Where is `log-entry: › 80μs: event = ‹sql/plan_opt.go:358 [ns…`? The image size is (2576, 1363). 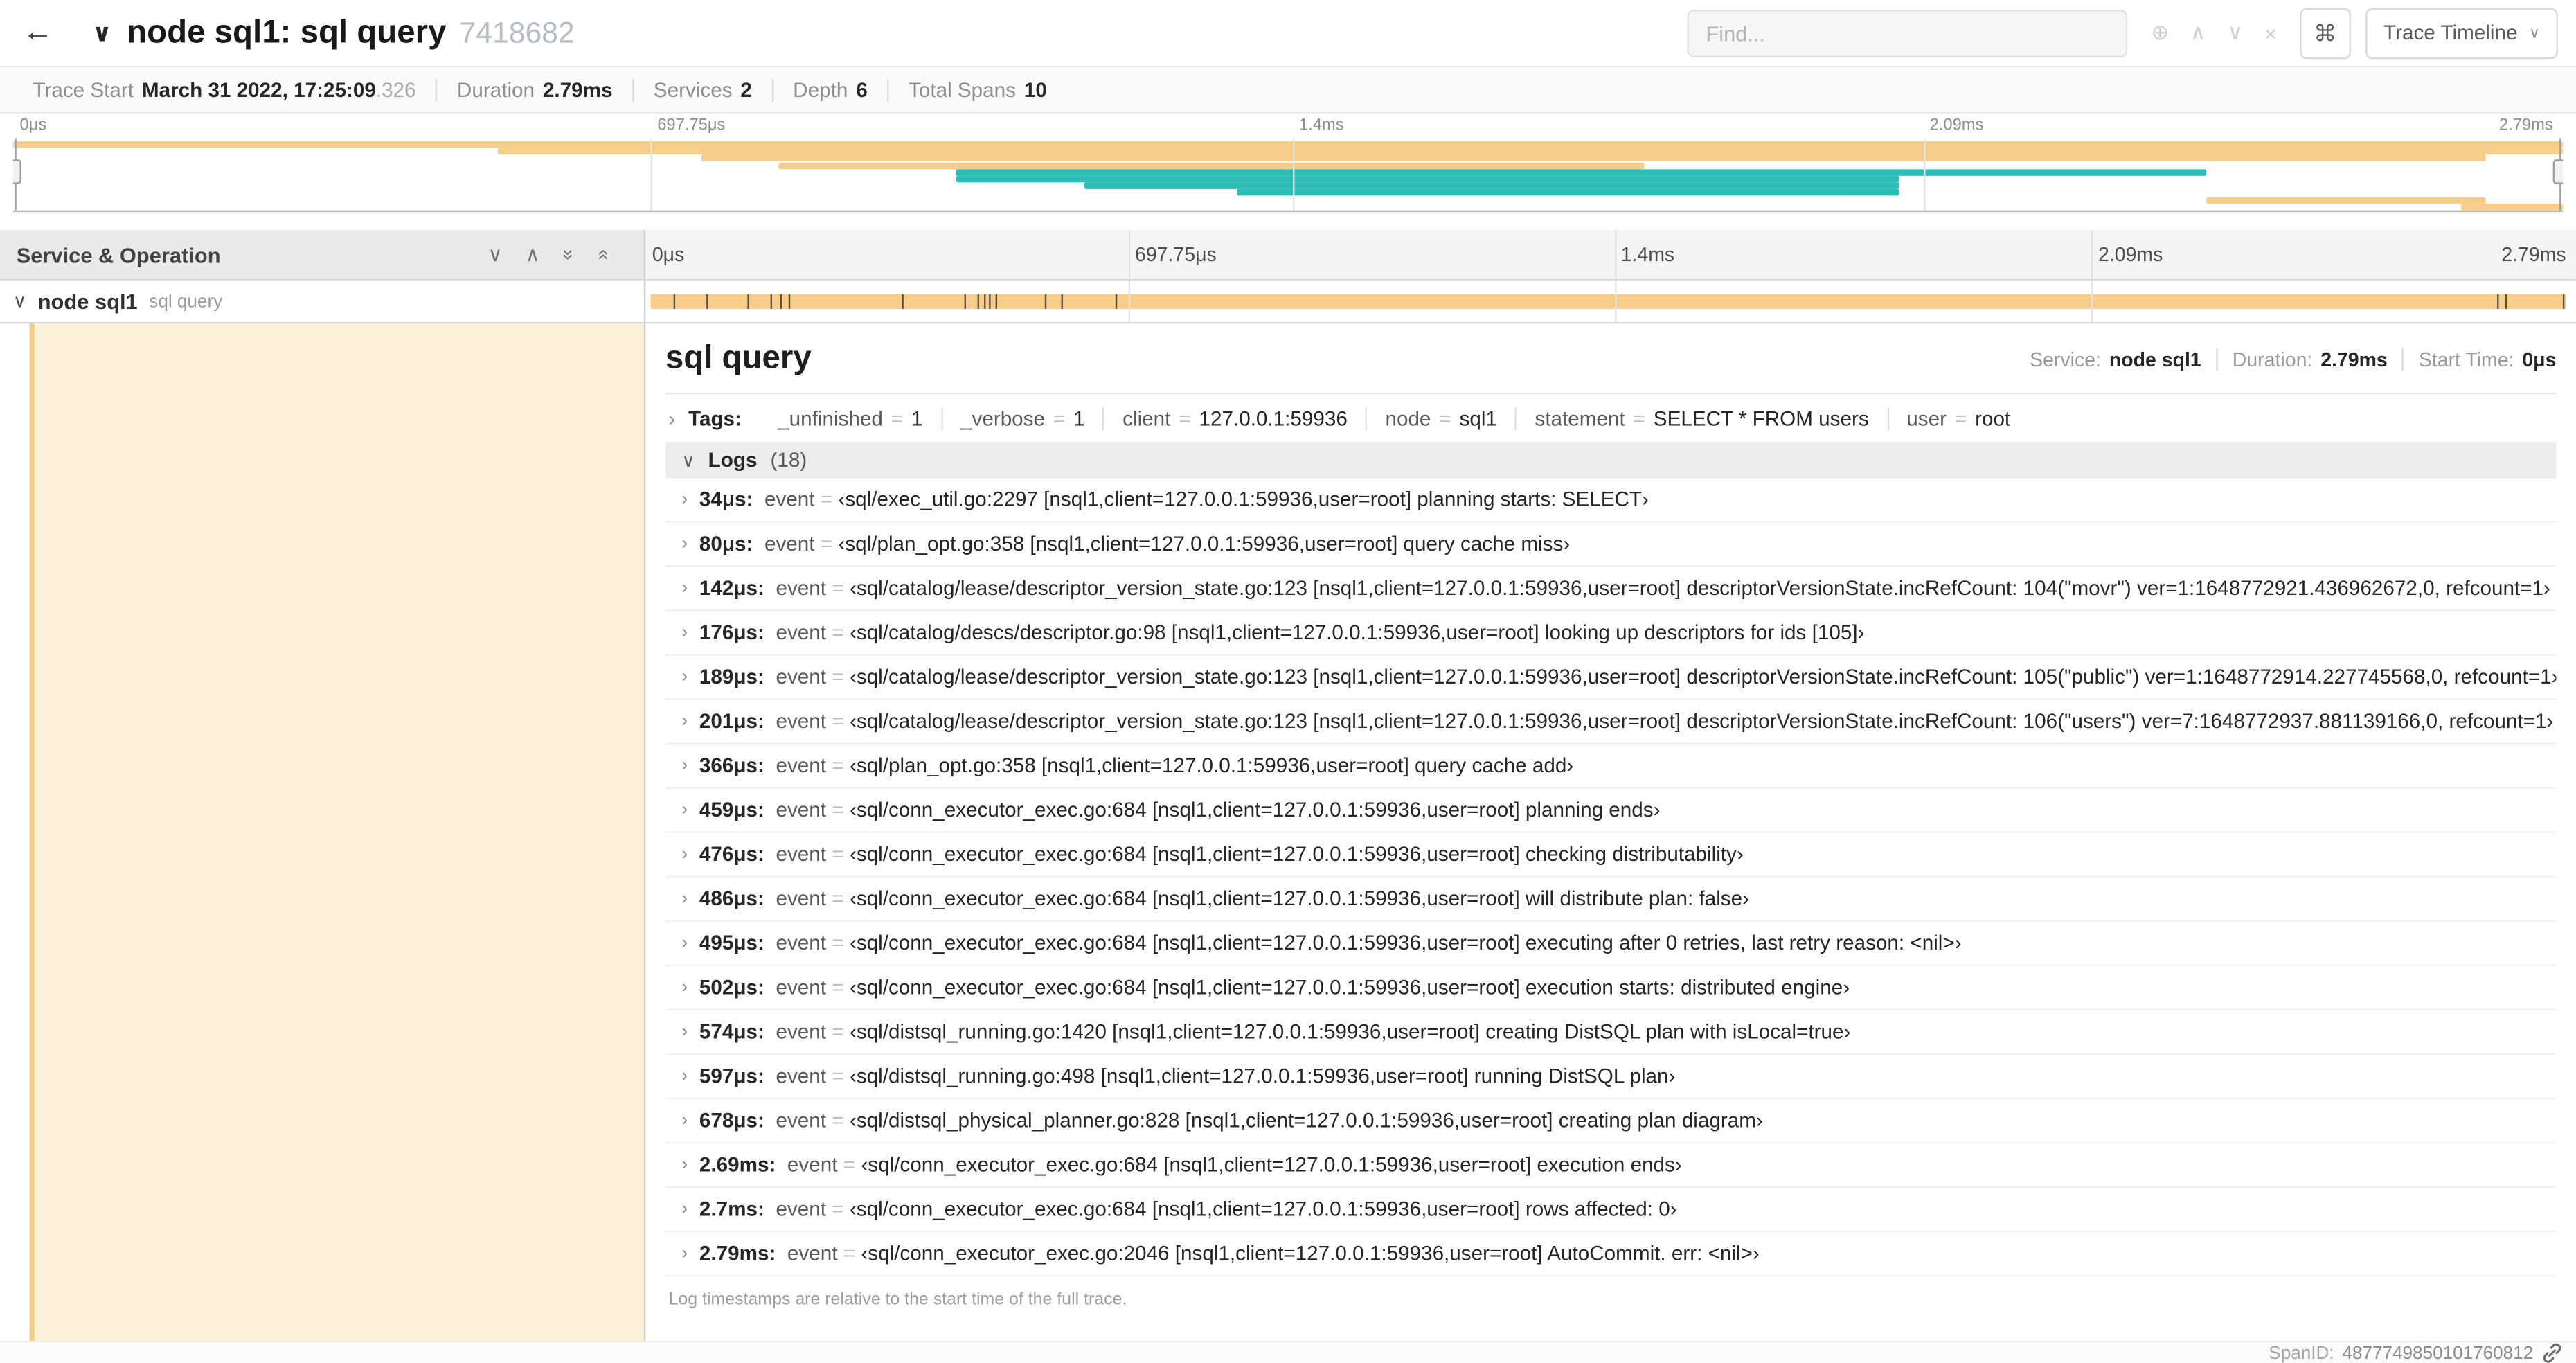
log-entry: › 80μs: event = ‹sql/plan_opt.go:358 [ns… is located at coordinates (1611, 545).